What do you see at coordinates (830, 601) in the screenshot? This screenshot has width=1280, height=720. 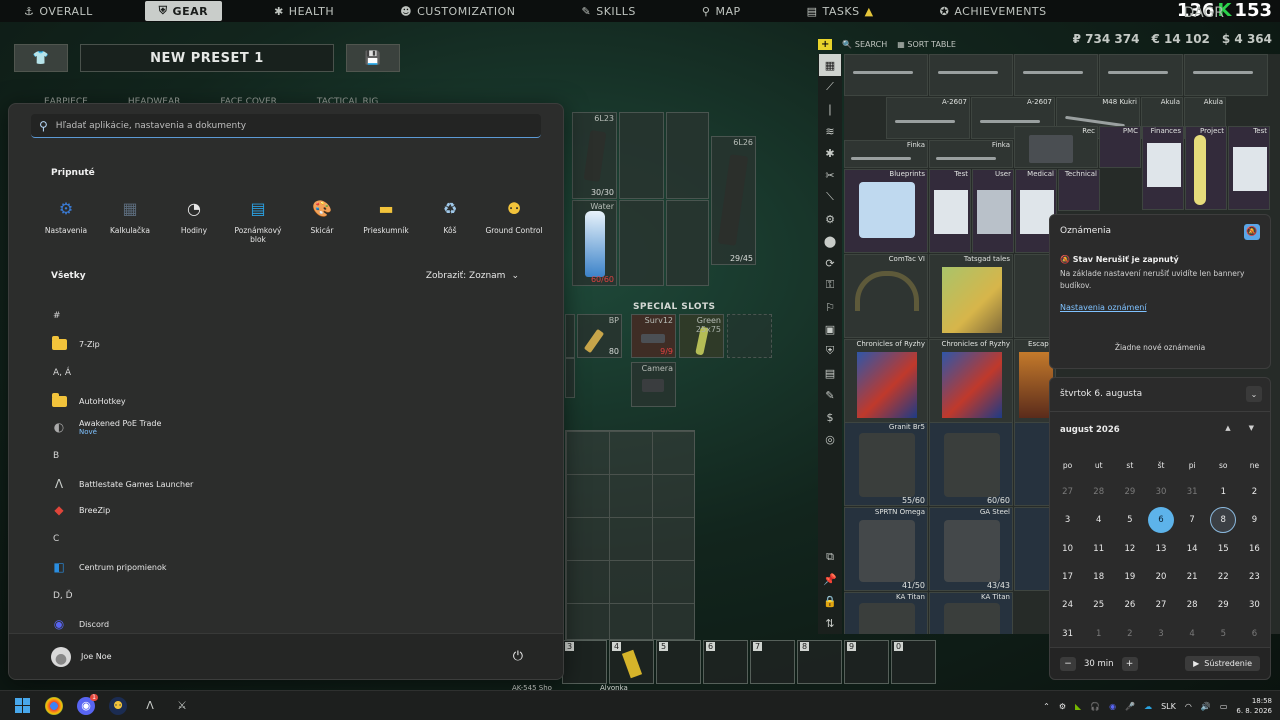 I see `lock-icon: 🔒` at bounding box center [830, 601].